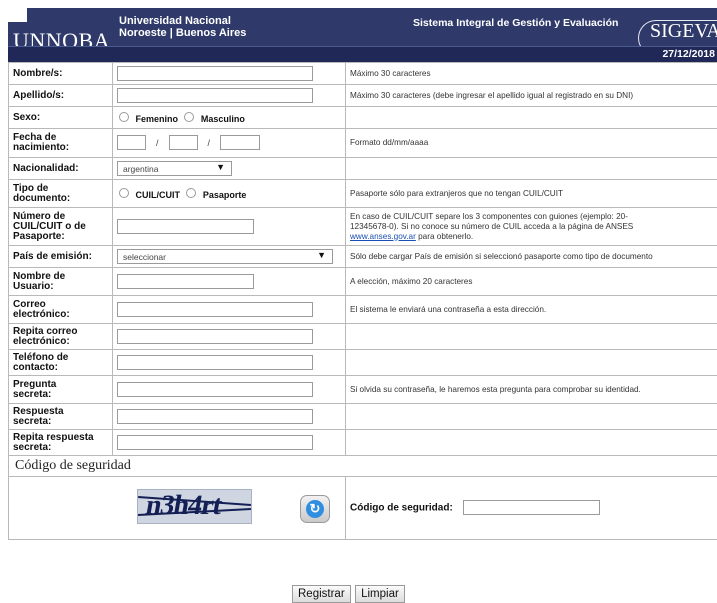 The image size is (717, 603). Describe the element at coordinates (531, 118) in the screenshot. I see `hint-sexo` at that location.